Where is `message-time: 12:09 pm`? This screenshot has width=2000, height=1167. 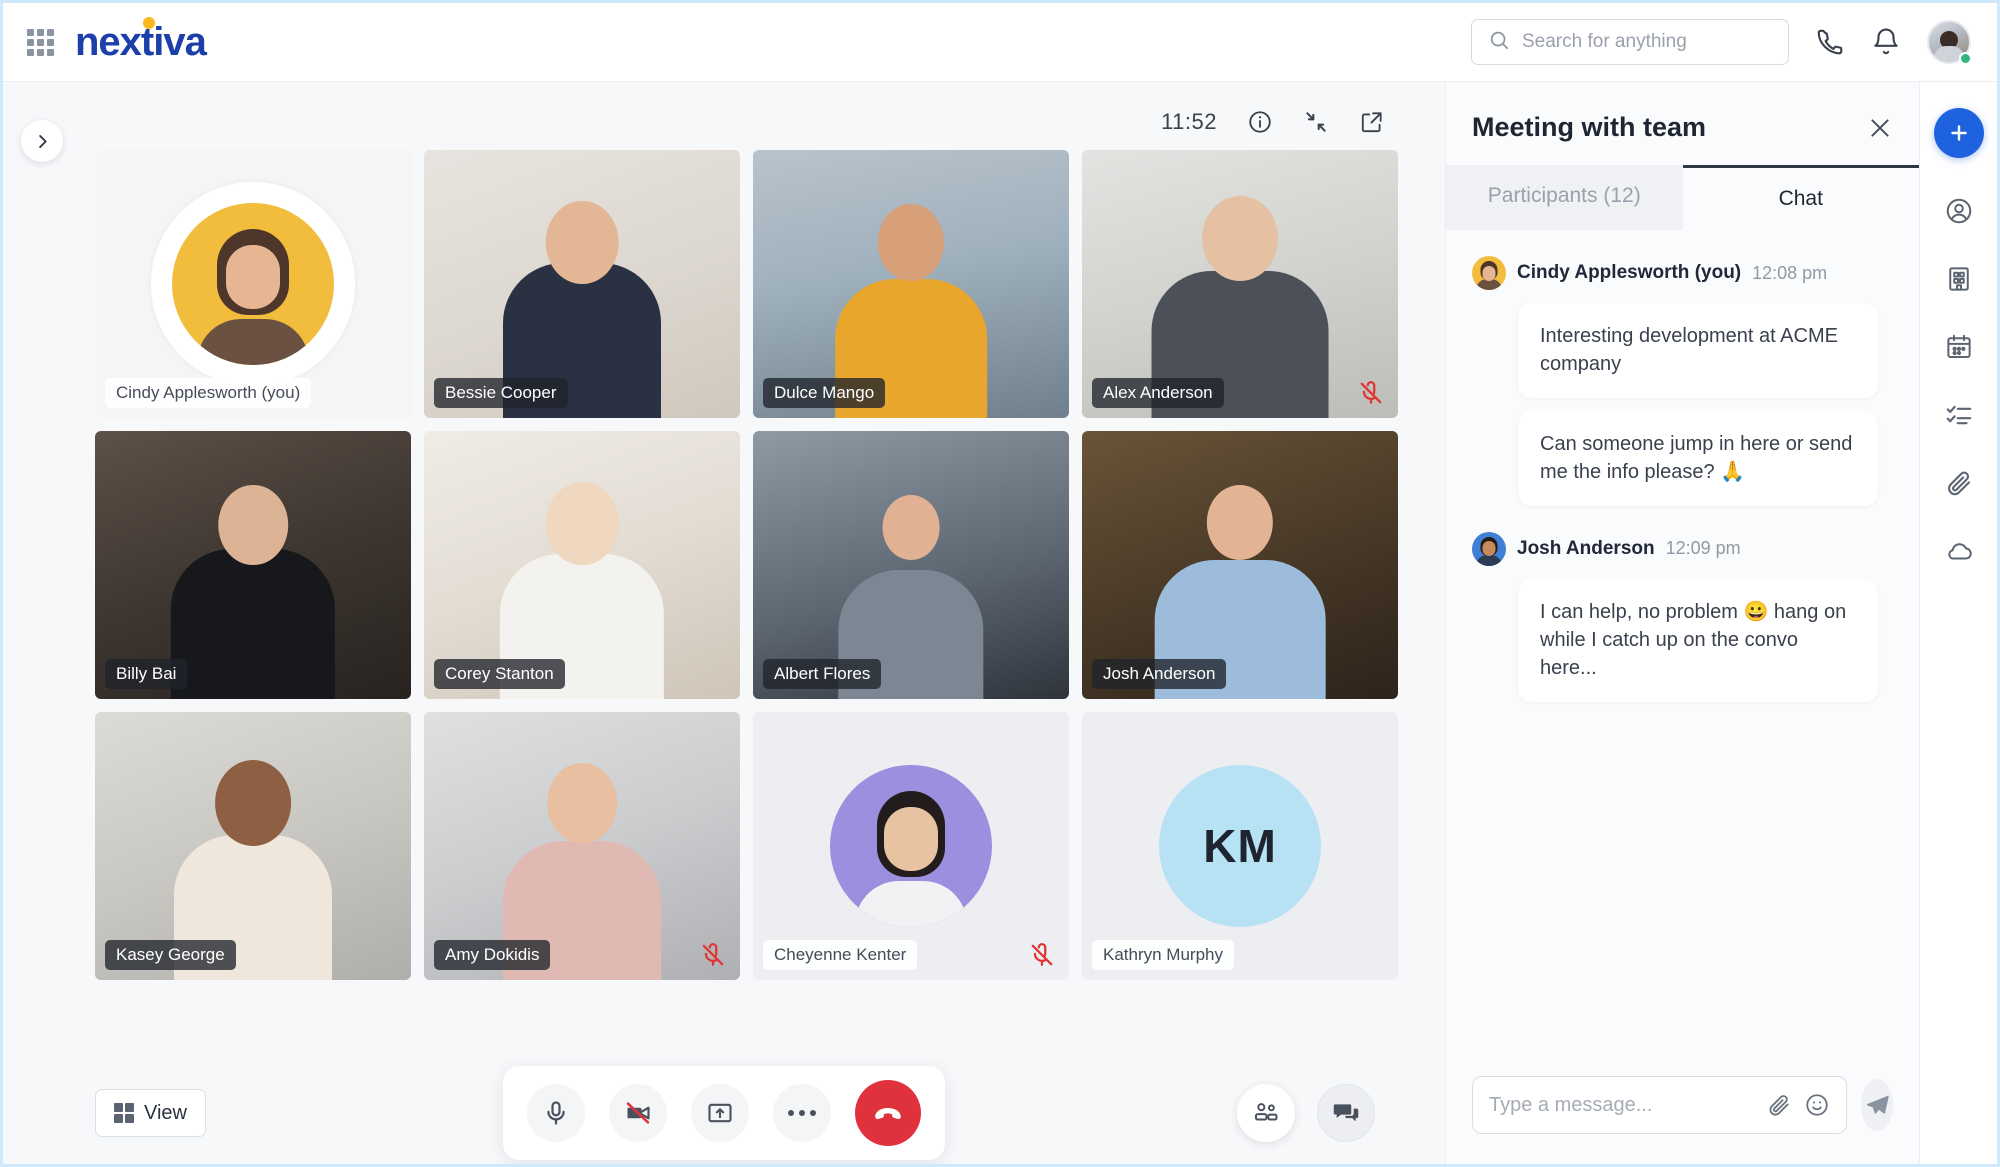
message-time: 12:09 pm is located at coordinates (1703, 548).